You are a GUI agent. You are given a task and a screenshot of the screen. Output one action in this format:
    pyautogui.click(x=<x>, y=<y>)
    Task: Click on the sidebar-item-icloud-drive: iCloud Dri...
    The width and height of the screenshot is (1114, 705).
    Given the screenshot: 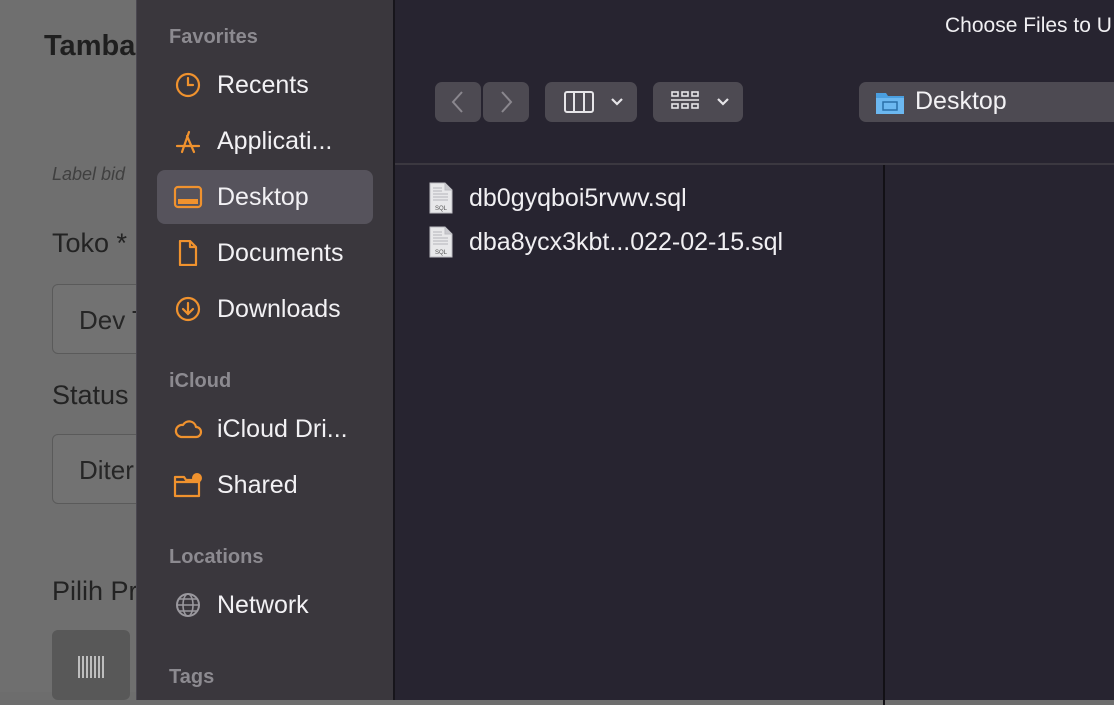 What is the action you would take?
    pyautogui.click(x=265, y=429)
    